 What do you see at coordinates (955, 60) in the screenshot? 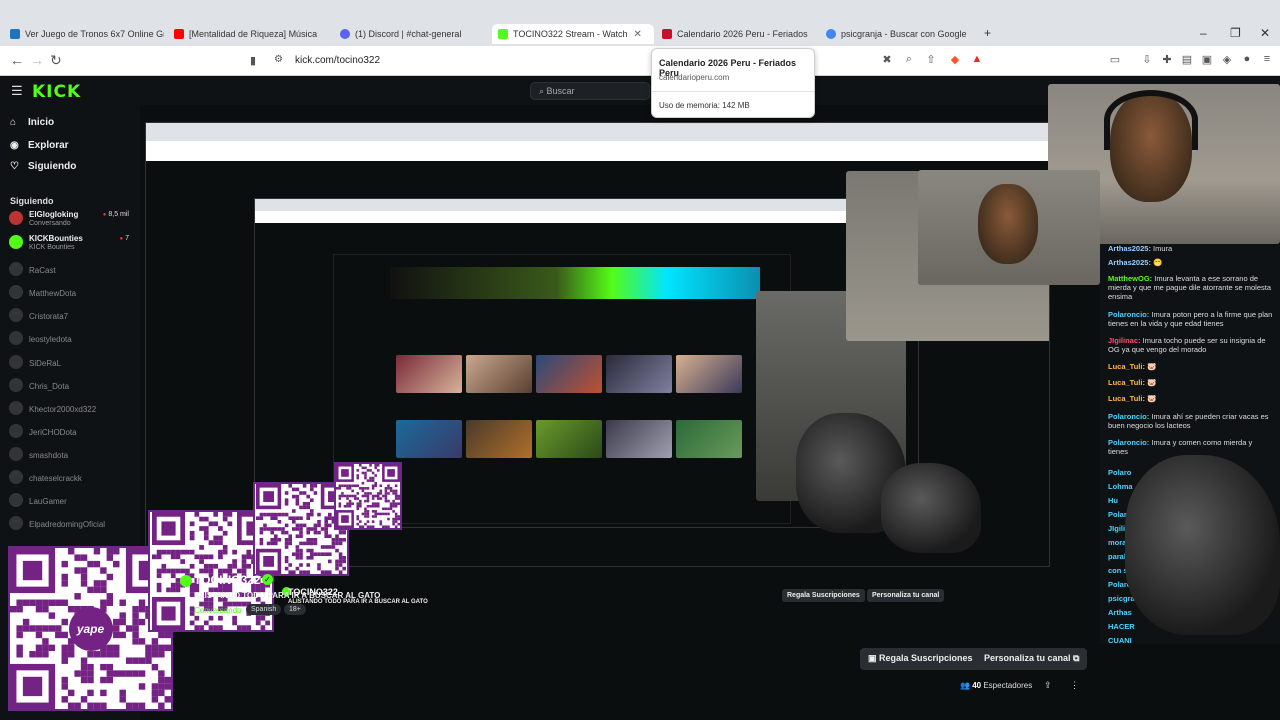
I see `brave-shield-icon: ◆` at bounding box center [955, 60].